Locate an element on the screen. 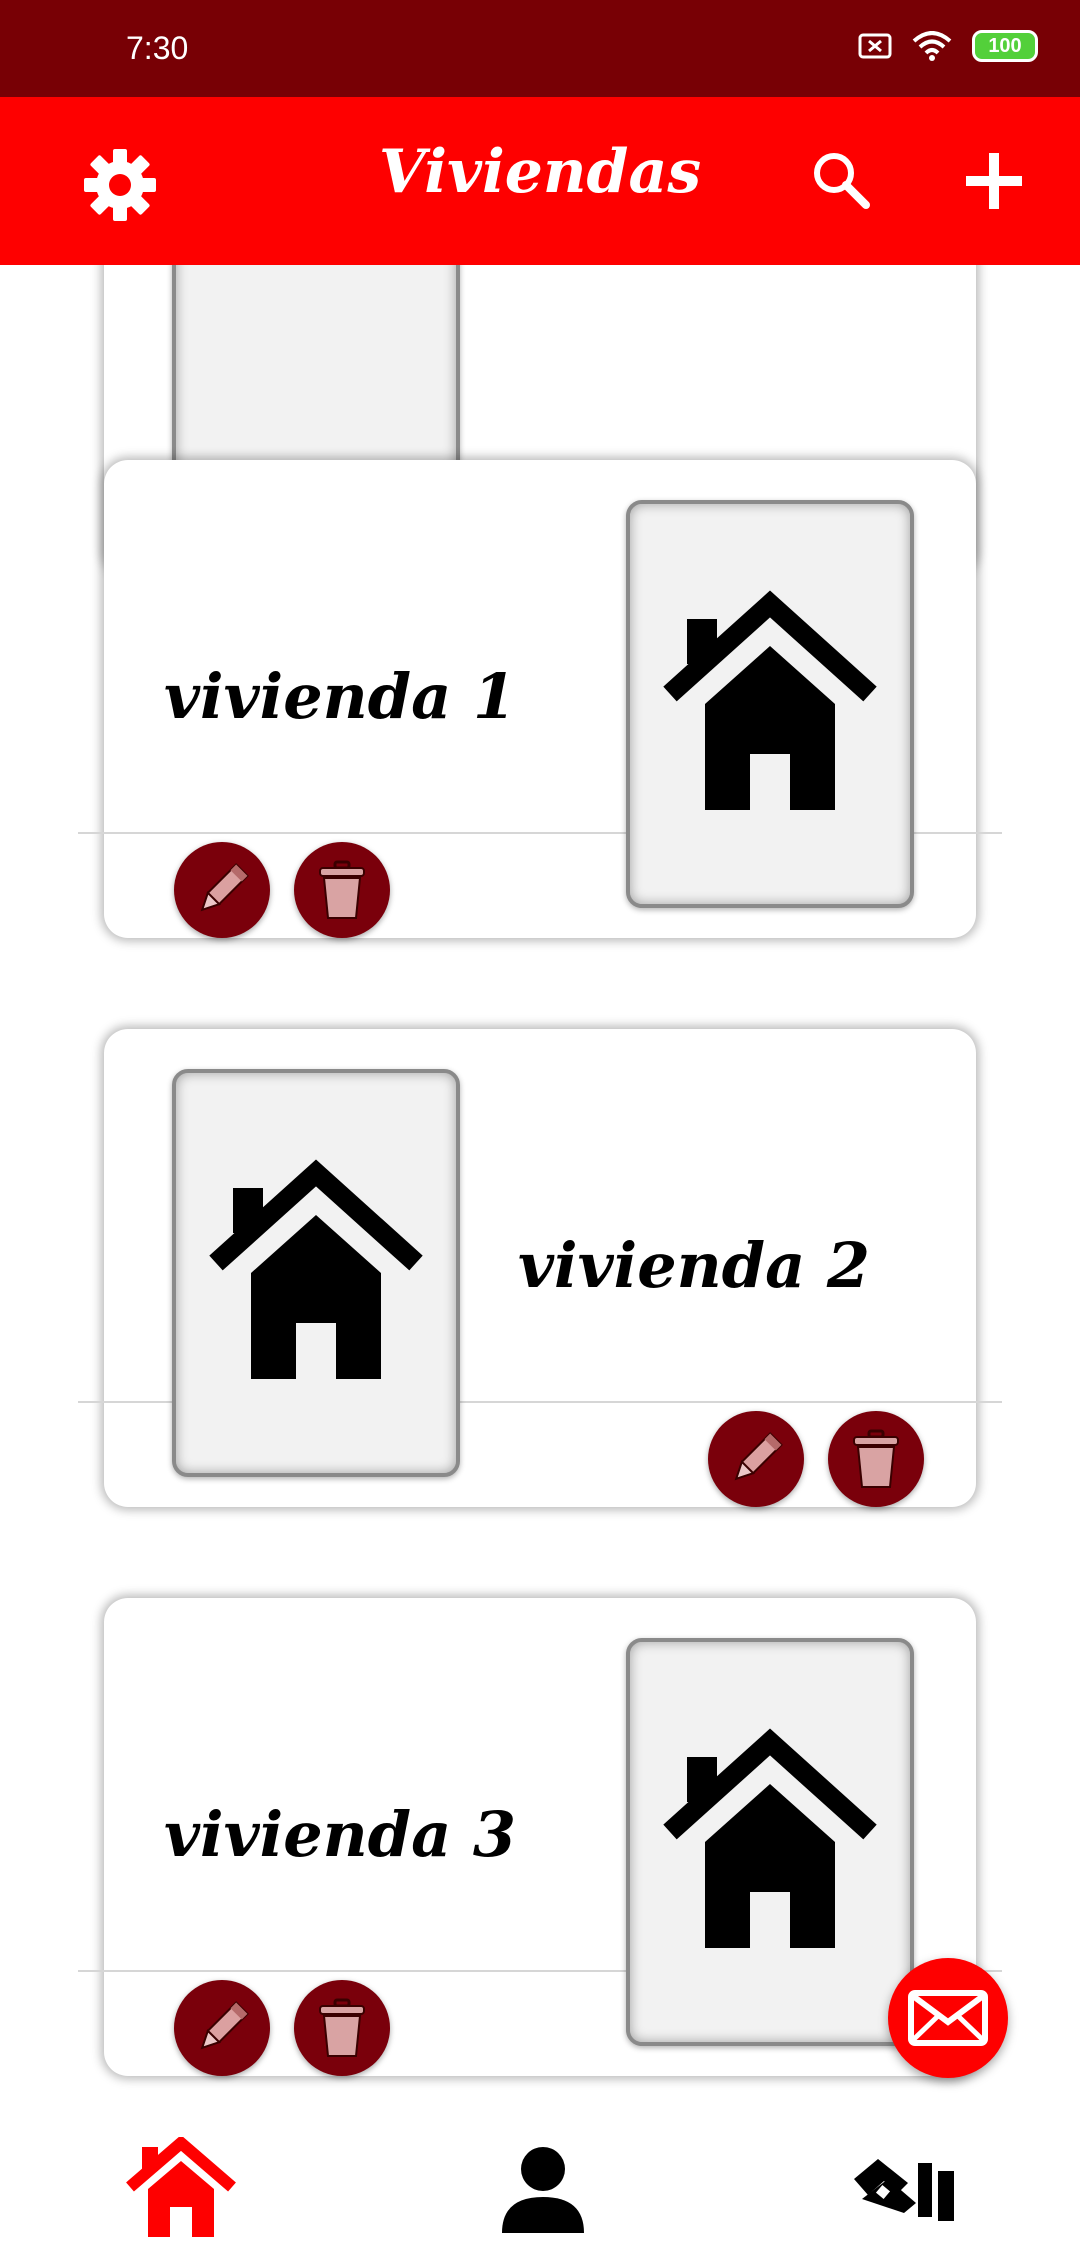 This screenshot has width=1080, height=2246. person-icon is located at coordinates (543, 2190).